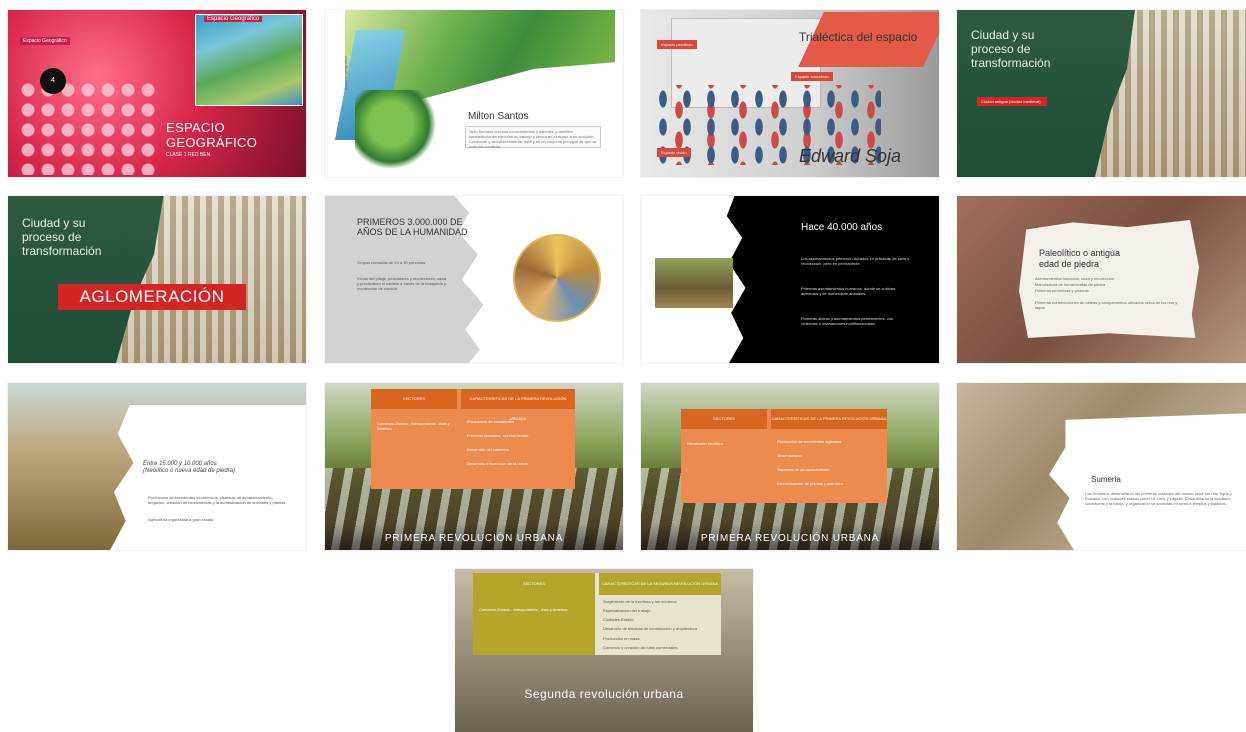 This screenshot has width=1246, height=732. Describe the element at coordinates (534, 625) in the screenshot. I see `table-left-column` at that location.